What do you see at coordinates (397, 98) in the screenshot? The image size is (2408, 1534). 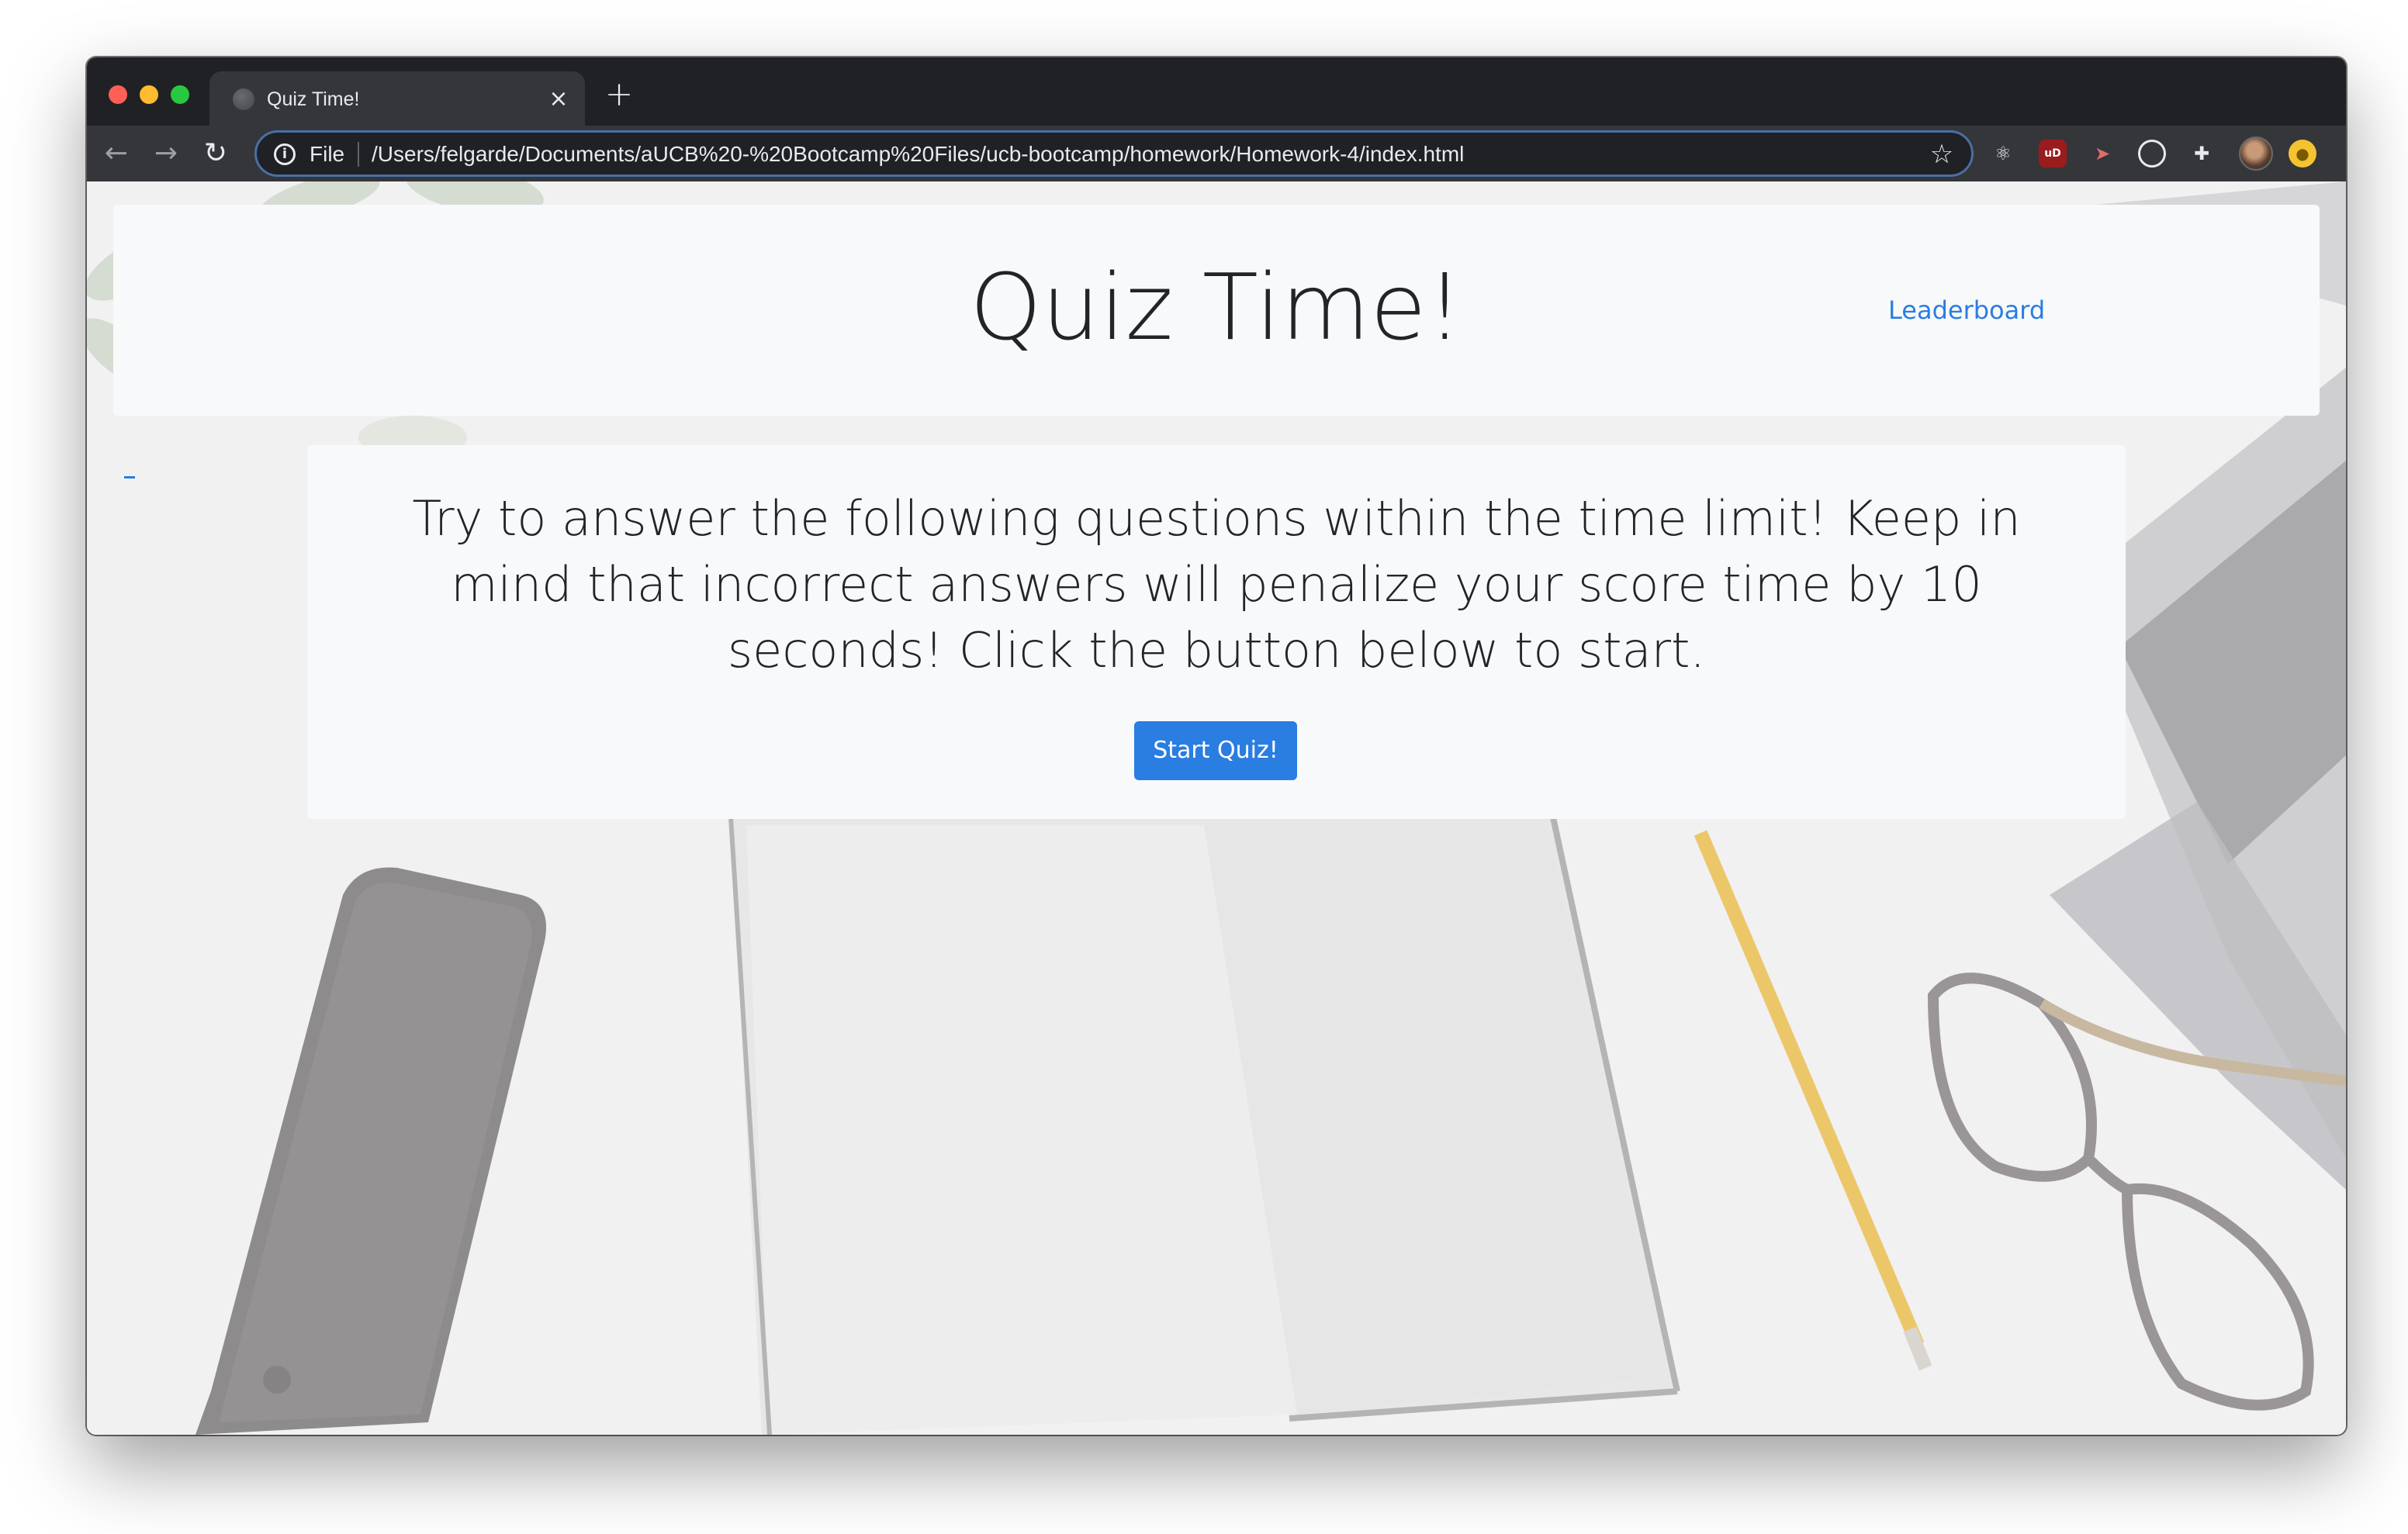 I see `browser-tab: Quiz Time! ×` at bounding box center [397, 98].